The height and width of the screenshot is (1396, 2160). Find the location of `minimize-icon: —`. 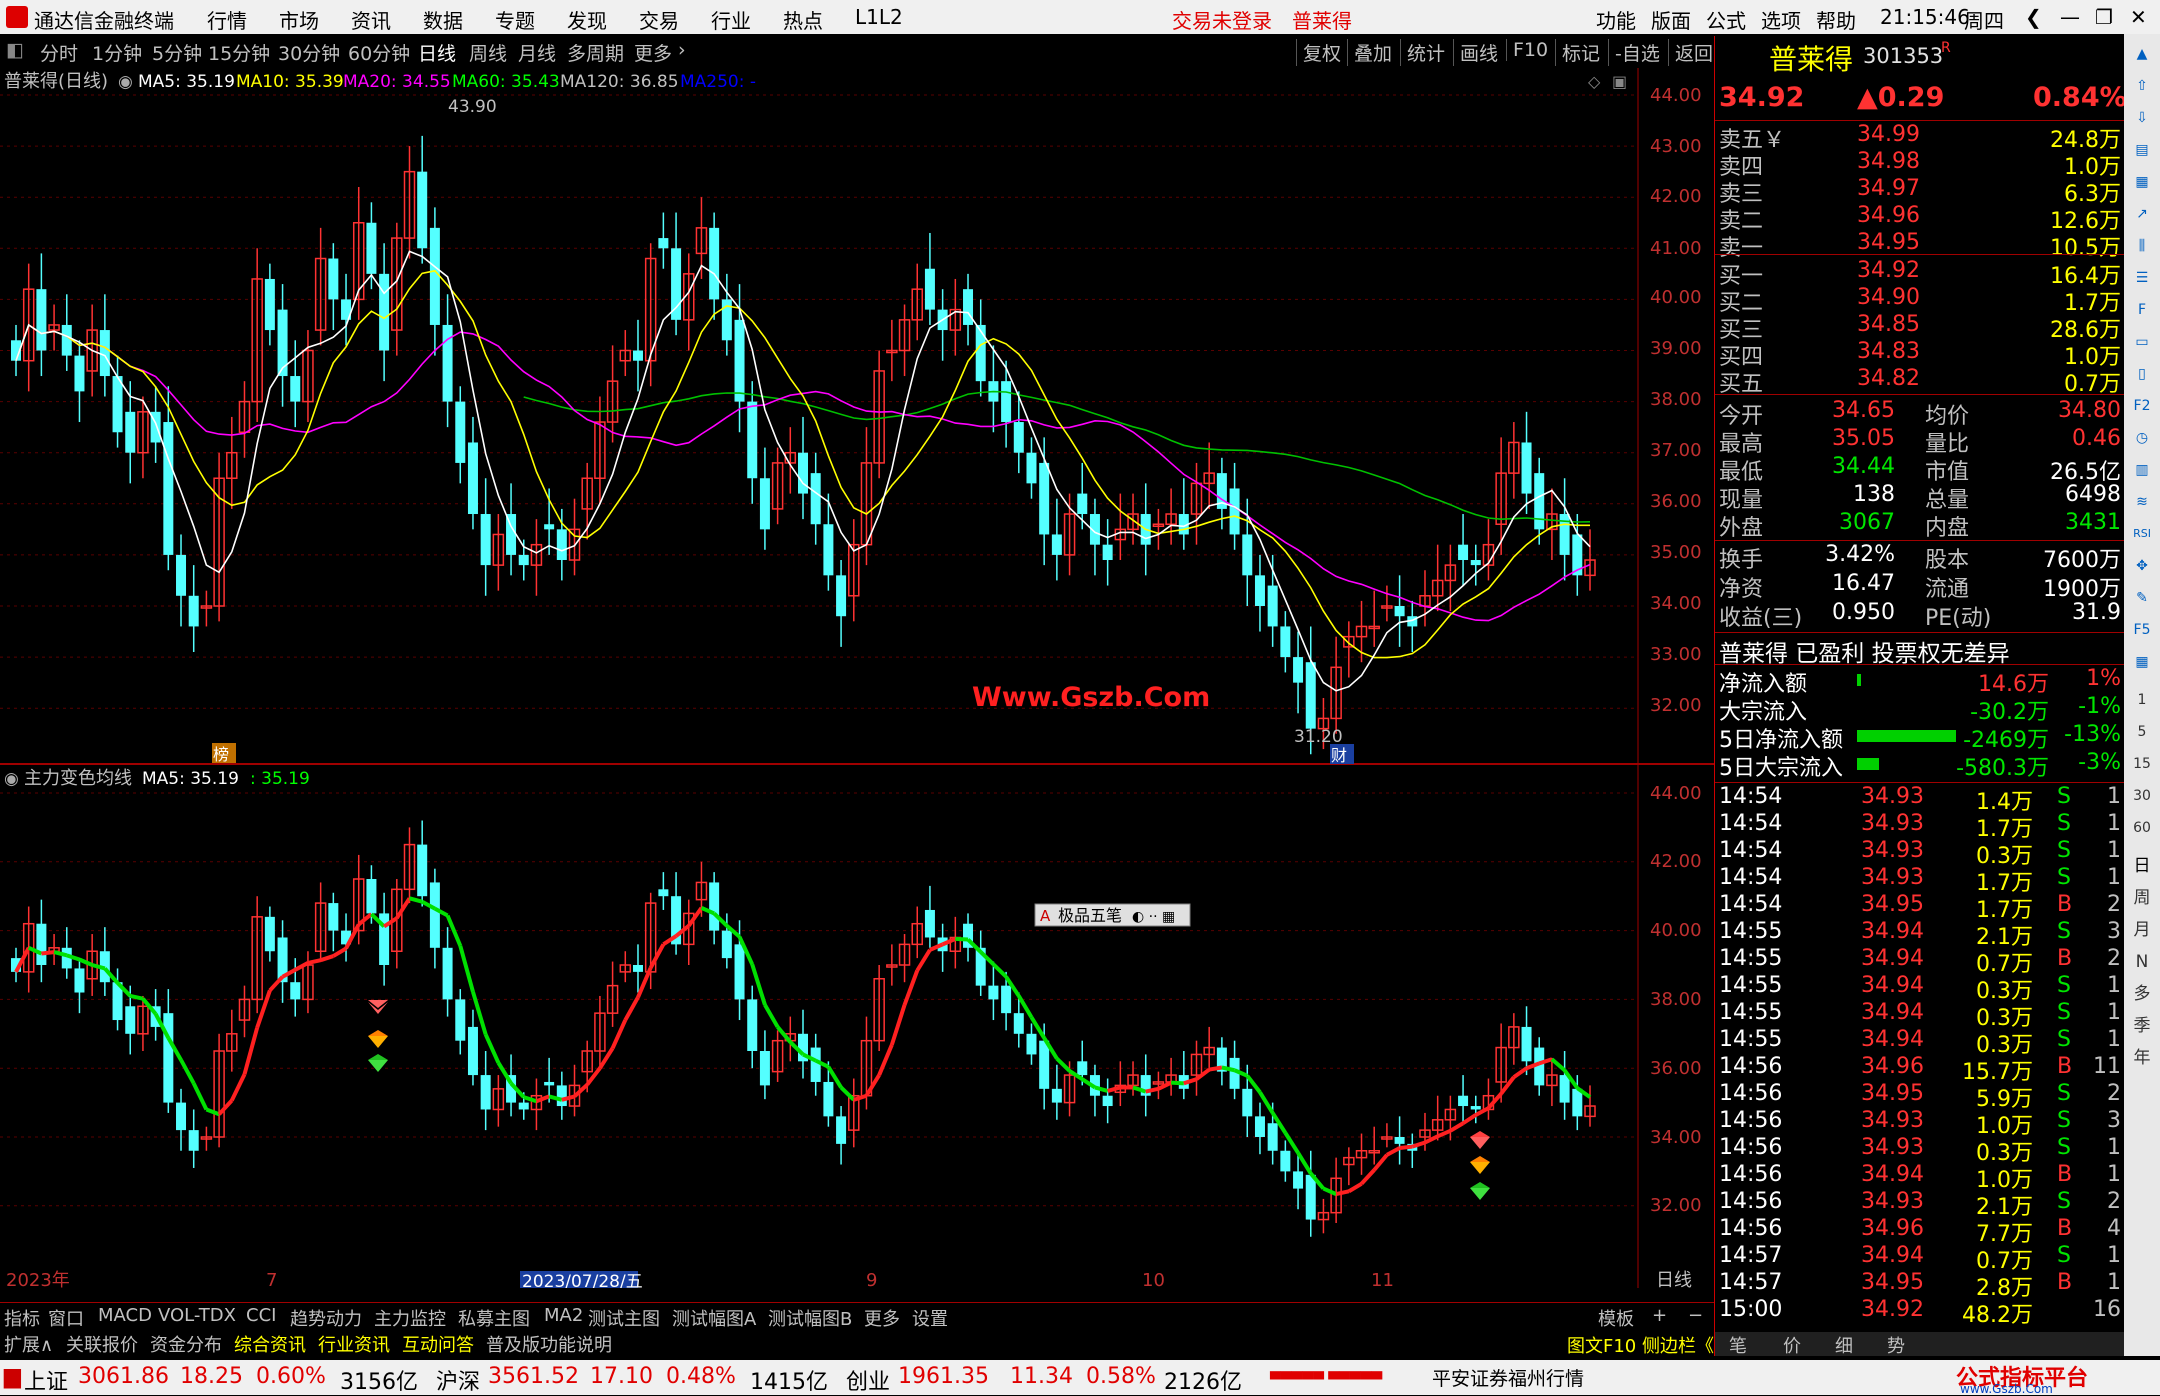

minimize-icon: — is located at coordinates (2070, 17).